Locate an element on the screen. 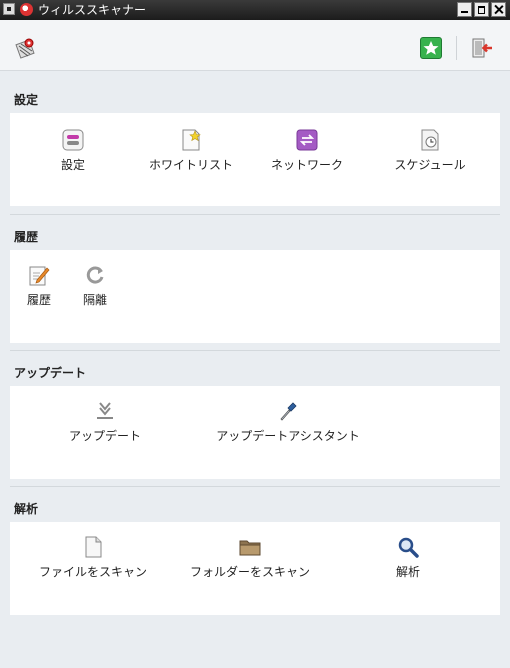  tile-update: アップデート is located at coordinates (105, 422).